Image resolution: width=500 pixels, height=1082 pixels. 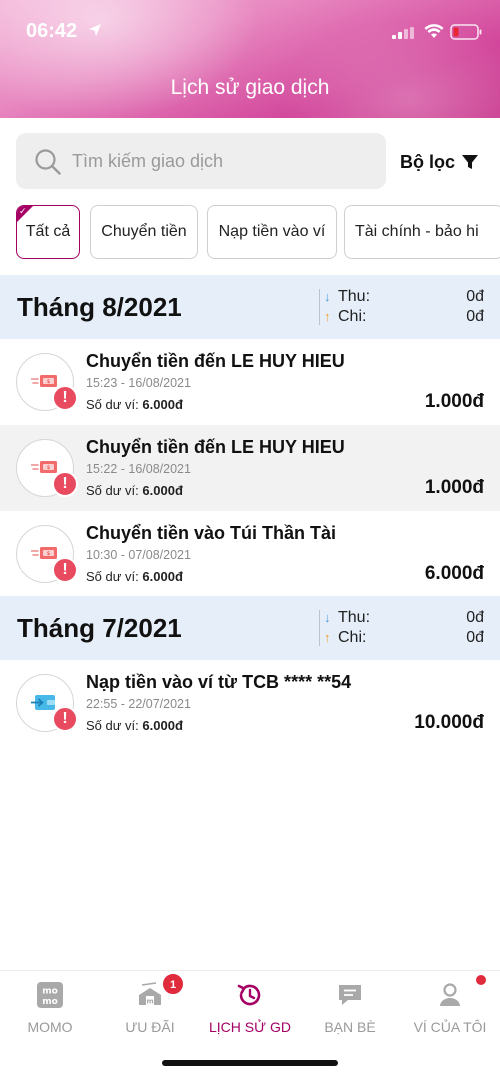 I want to click on home-indicator, so click(x=250, y=1063).